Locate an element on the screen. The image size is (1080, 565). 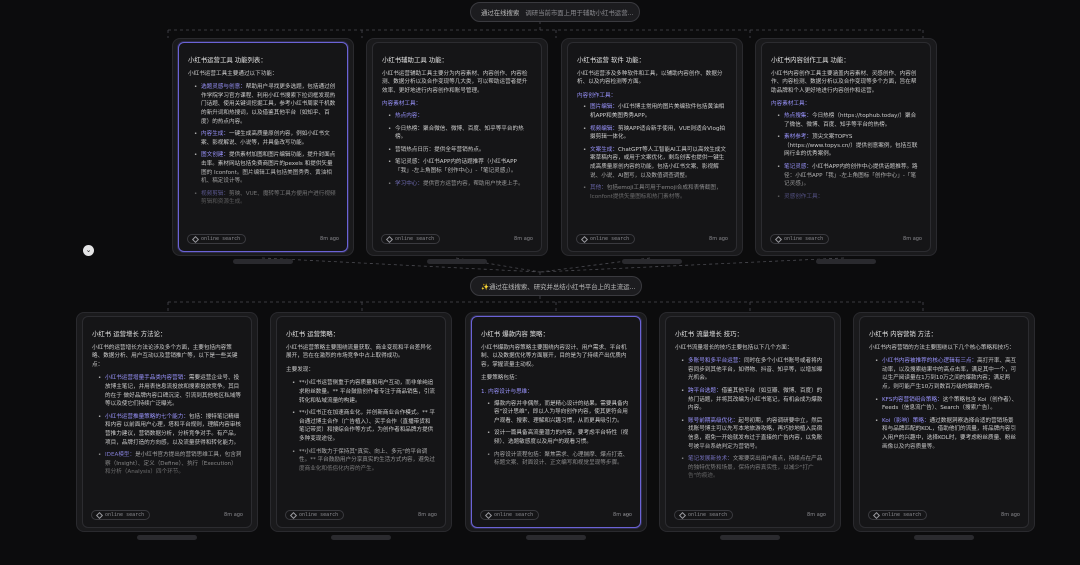
item-heading: Koi（影响）策略： is located at coordinates (906, 420).